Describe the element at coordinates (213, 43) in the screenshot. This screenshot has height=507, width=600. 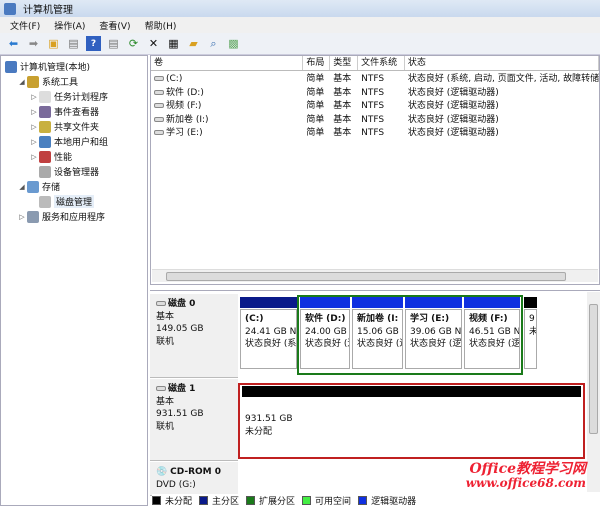
I see `search-icon: ⌕` at that location.